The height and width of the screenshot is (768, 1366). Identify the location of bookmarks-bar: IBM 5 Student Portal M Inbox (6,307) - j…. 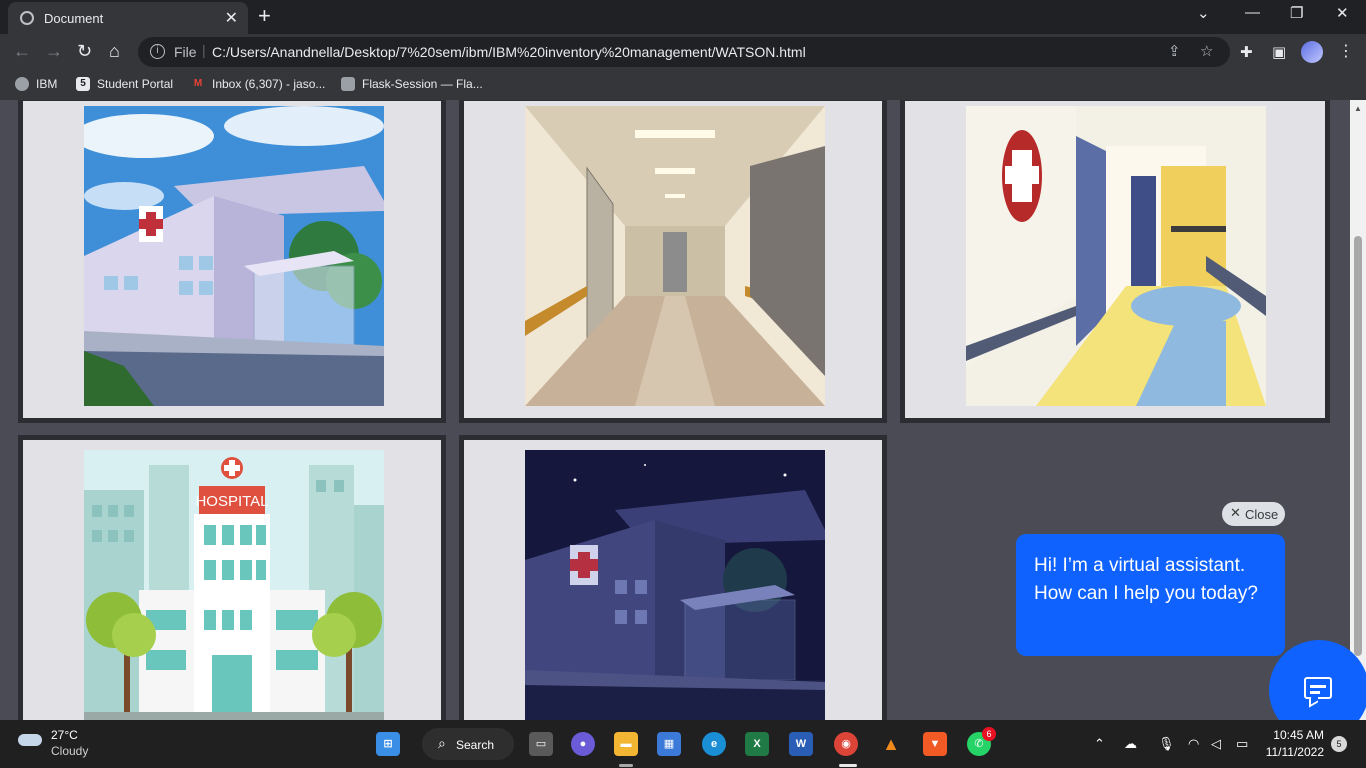
(683, 85).